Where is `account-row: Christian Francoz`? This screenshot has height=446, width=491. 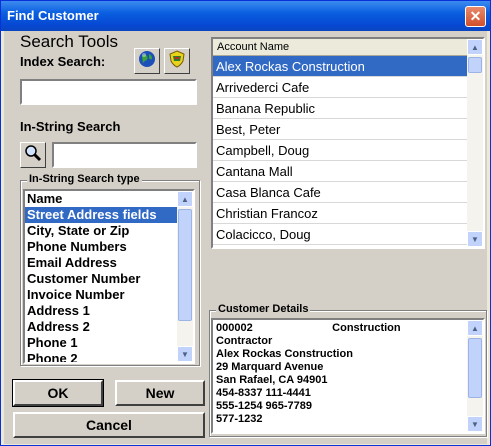
account-row: Christian Francoz is located at coordinates (340, 213).